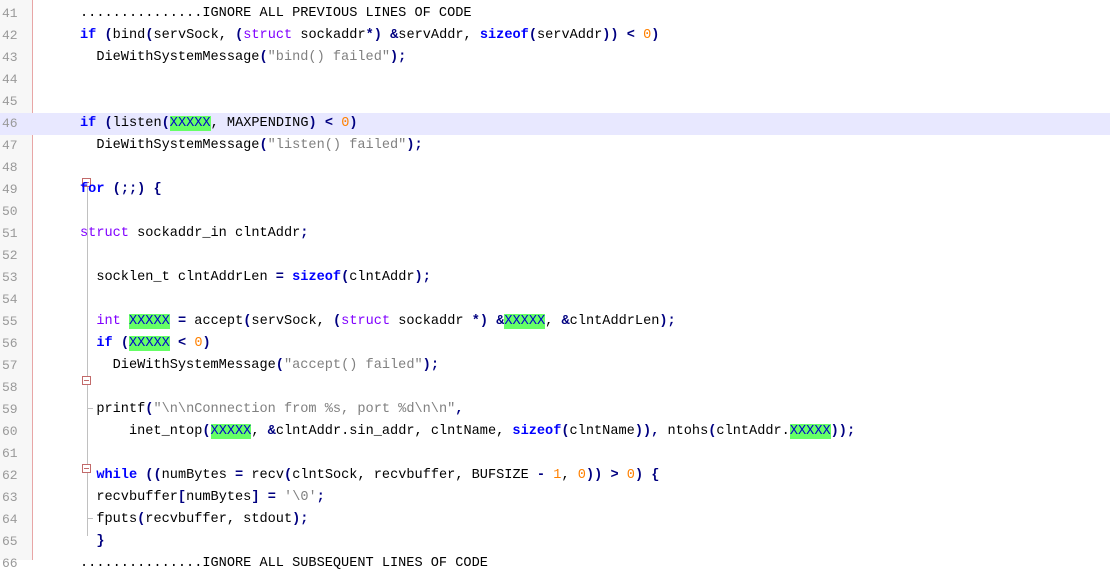  What do you see at coordinates (555, 300) in the screenshot?
I see `code-line: 54` at bounding box center [555, 300].